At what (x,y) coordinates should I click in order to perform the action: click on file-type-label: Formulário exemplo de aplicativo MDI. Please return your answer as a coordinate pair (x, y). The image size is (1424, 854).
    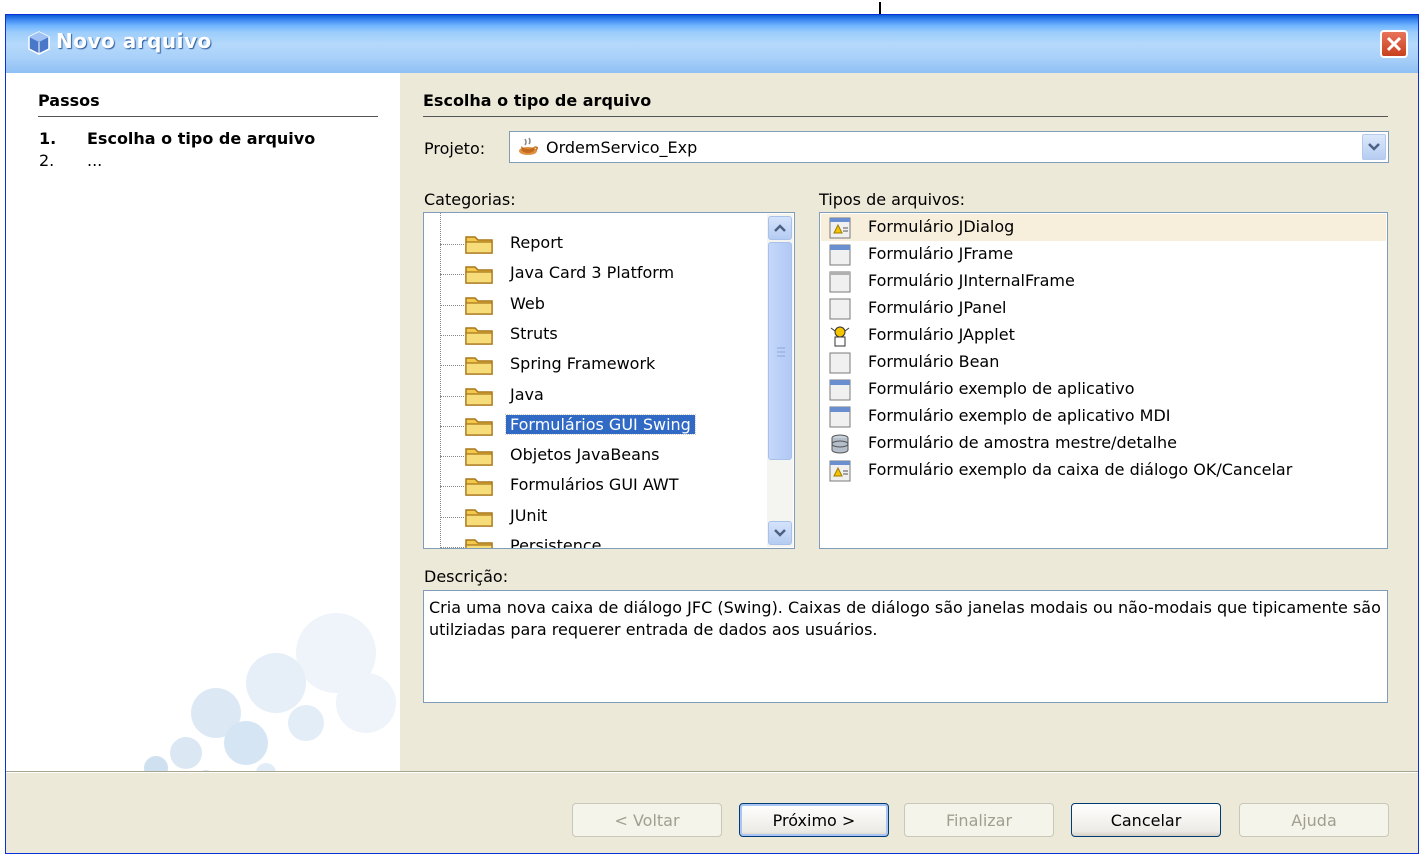
    Looking at the image, I should click on (1019, 415).